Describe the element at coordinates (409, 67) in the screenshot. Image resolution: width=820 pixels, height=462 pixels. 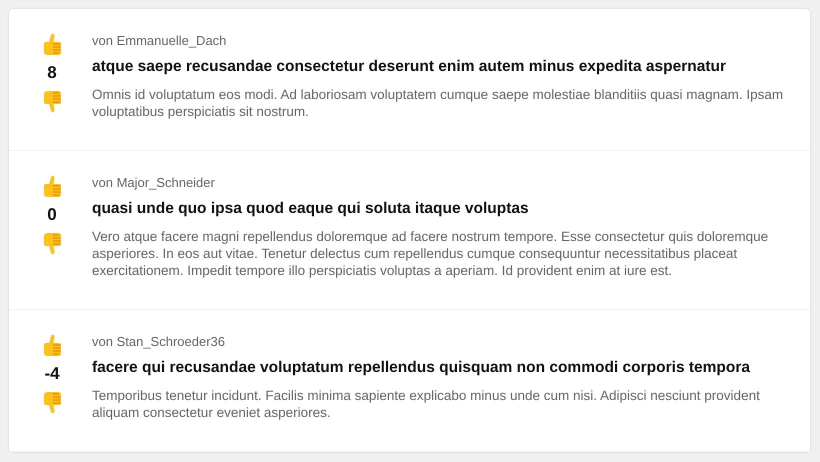
I see `post-title: atque saepe recusandae consectetur deserunt enim autem minus expedita aspernatur` at that location.